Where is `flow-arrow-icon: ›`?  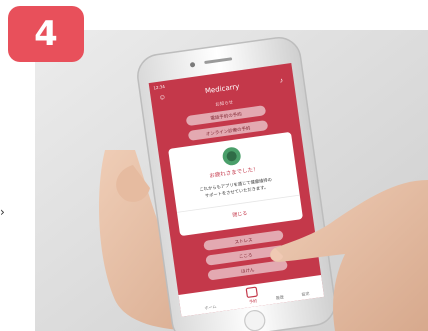 flow-arrow-icon: › is located at coordinates (2, 212).